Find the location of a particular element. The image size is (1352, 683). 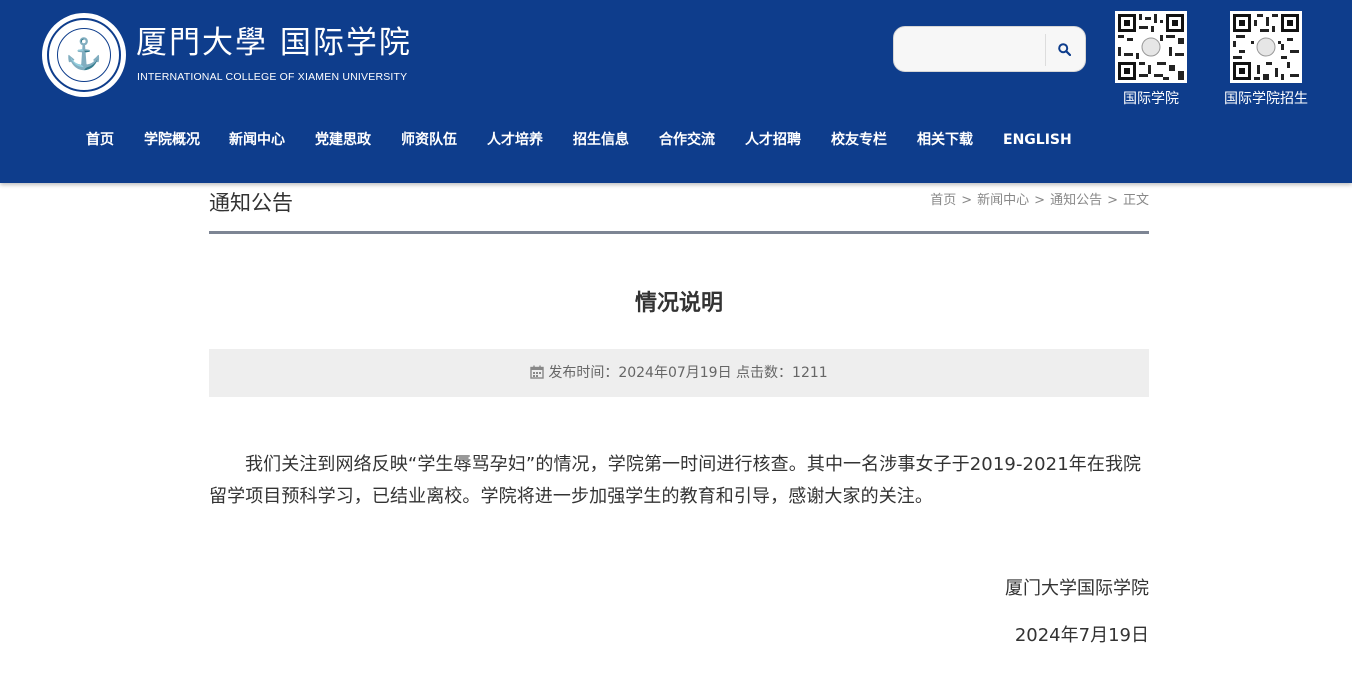

nav-item-admissions: 招生信息 is located at coordinates (601, 140).